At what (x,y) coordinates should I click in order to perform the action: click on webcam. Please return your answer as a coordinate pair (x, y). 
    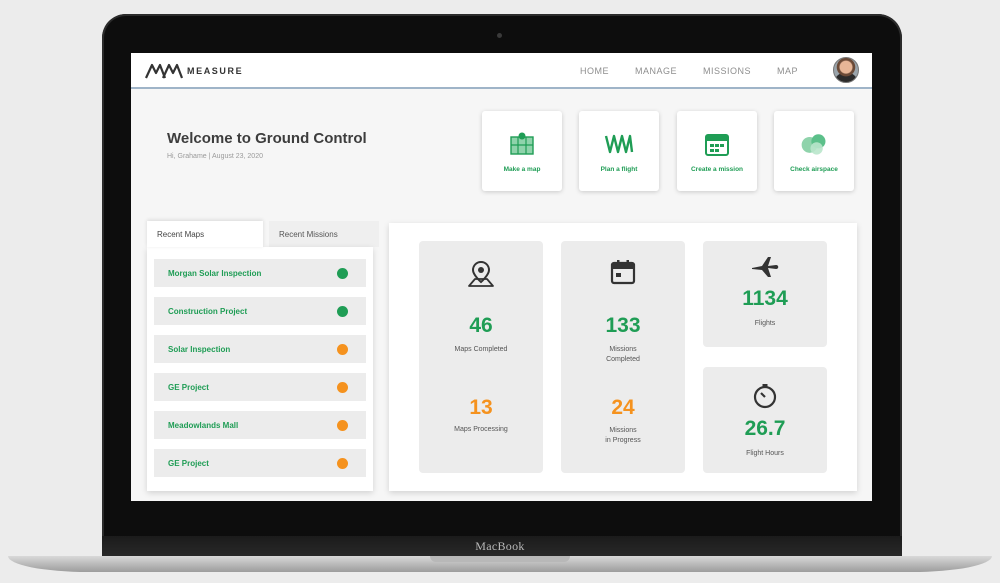
    Looking at the image, I should click on (499, 35).